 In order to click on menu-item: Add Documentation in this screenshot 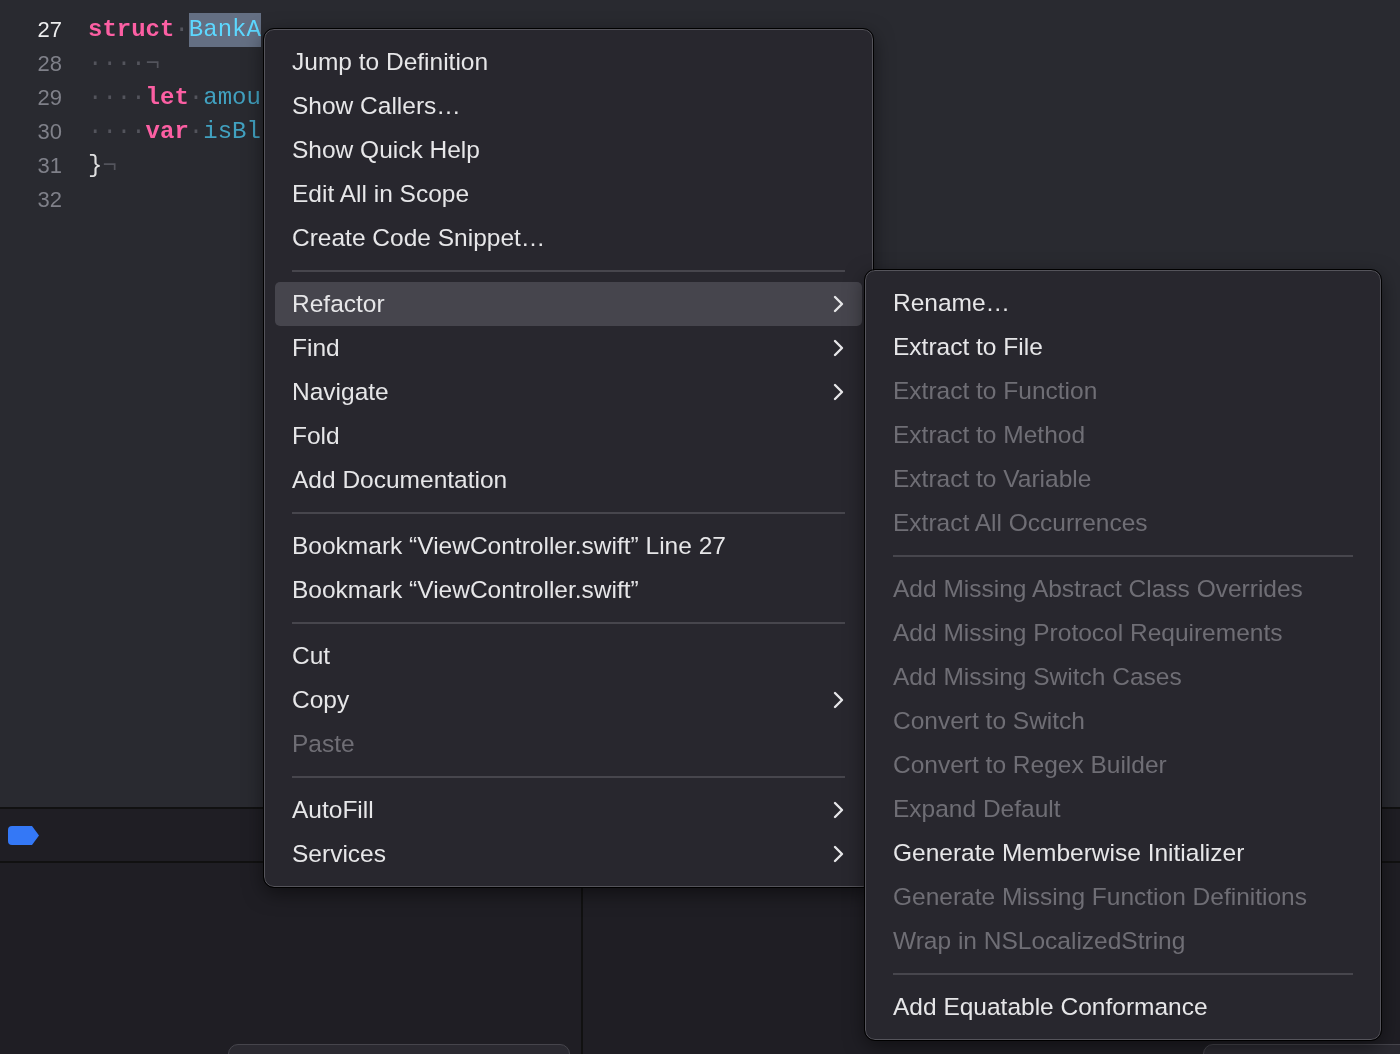, I will do `click(568, 480)`.